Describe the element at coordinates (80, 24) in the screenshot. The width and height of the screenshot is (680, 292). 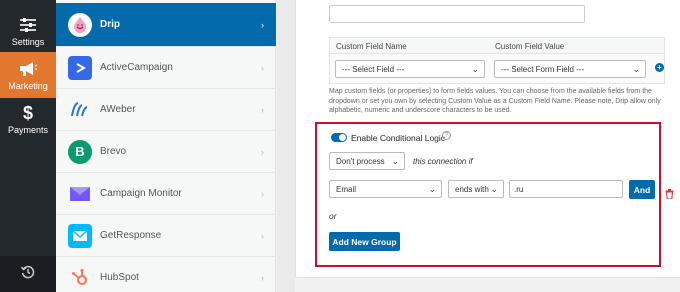
I see `drip-logo-icon` at that location.